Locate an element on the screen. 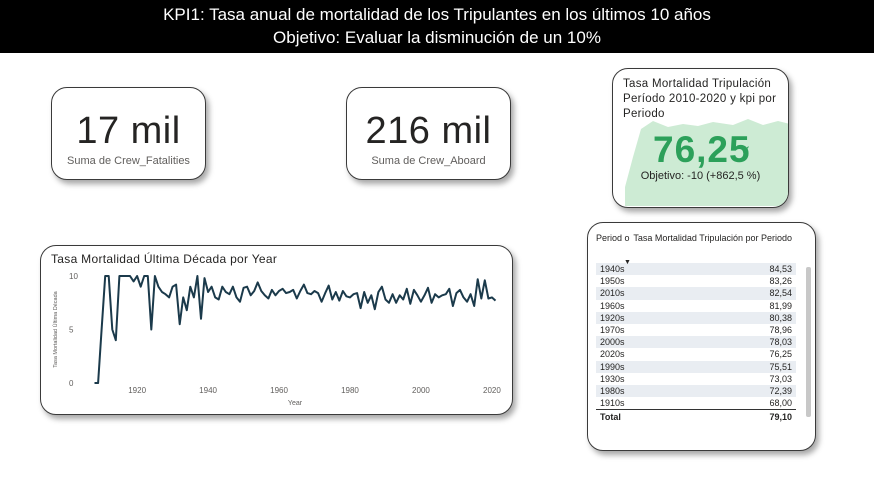  x-tick-label: 2000 is located at coordinates (421, 390).